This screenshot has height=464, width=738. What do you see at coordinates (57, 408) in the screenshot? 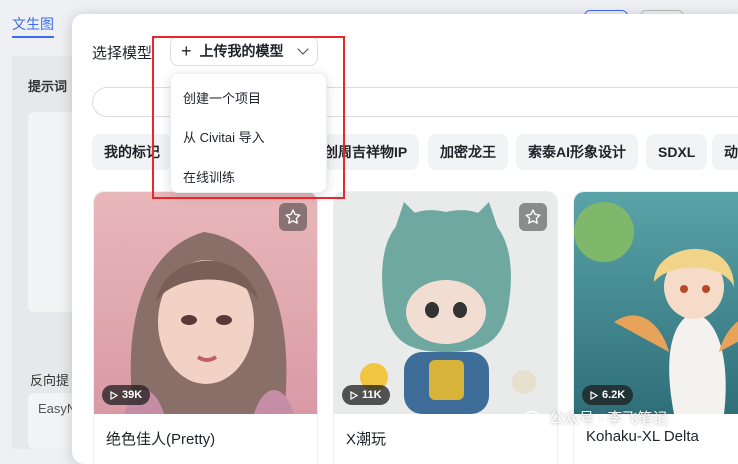
I see `negative-prompt-value: EasyN` at bounding box center [57, 408].